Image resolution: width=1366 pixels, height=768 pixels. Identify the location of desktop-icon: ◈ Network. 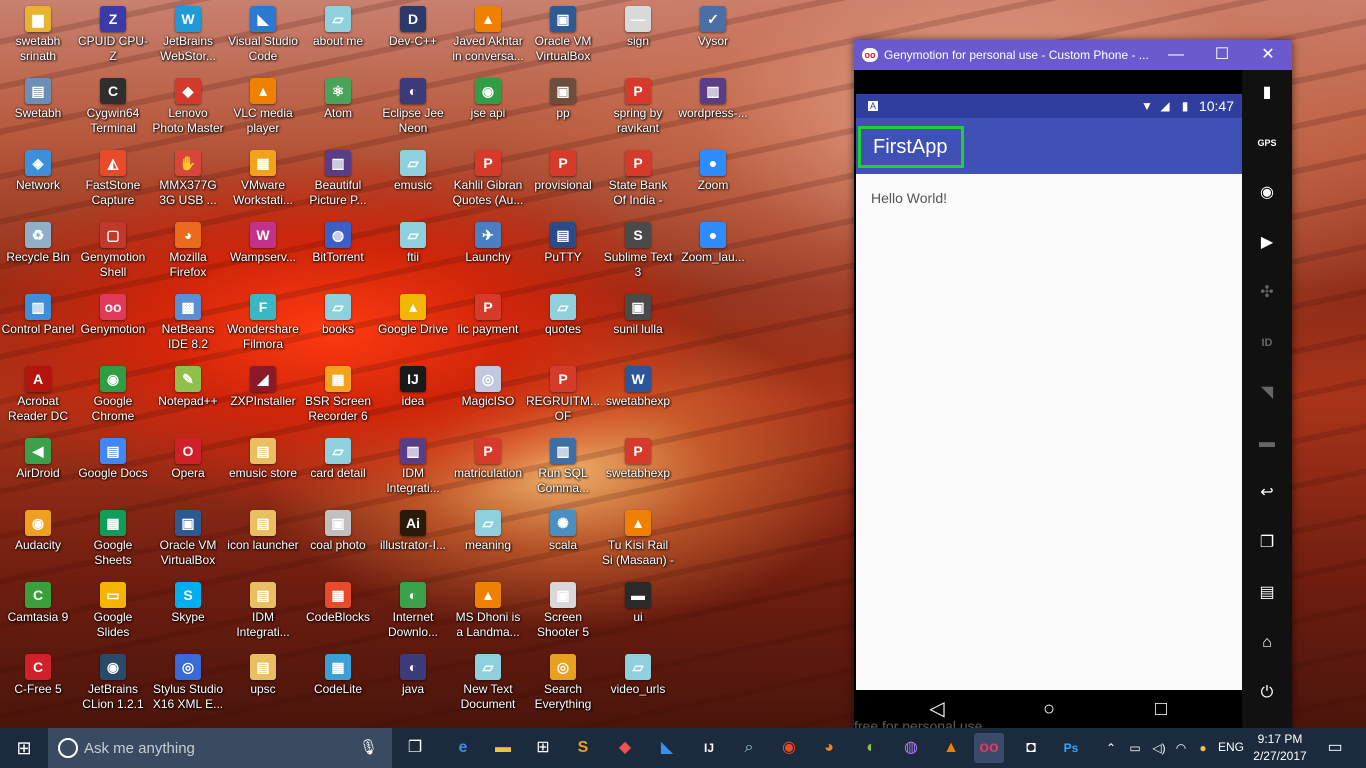
(38, 179).